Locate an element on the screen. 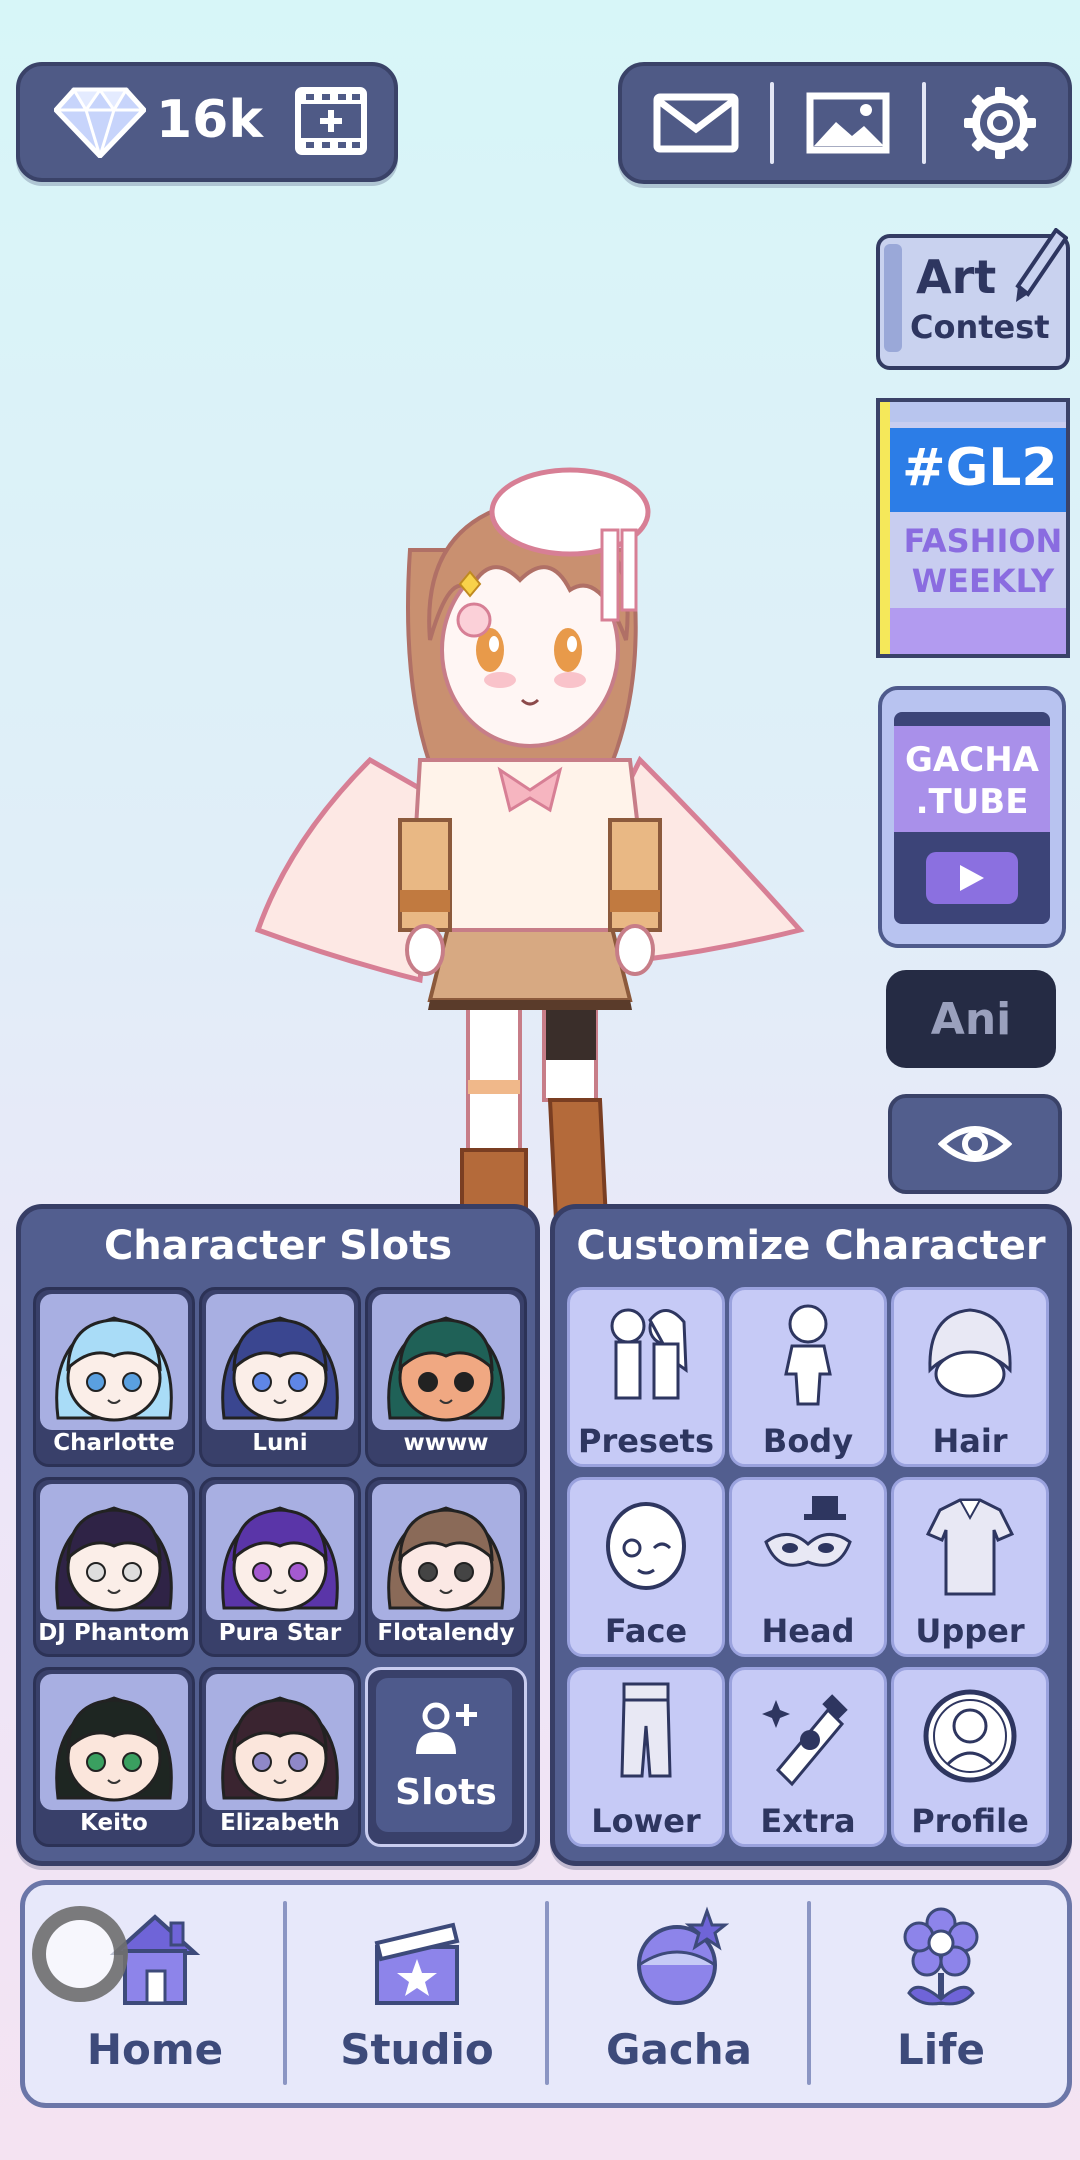  character-slot: Charlotte is located at coordinates (114, 1377).